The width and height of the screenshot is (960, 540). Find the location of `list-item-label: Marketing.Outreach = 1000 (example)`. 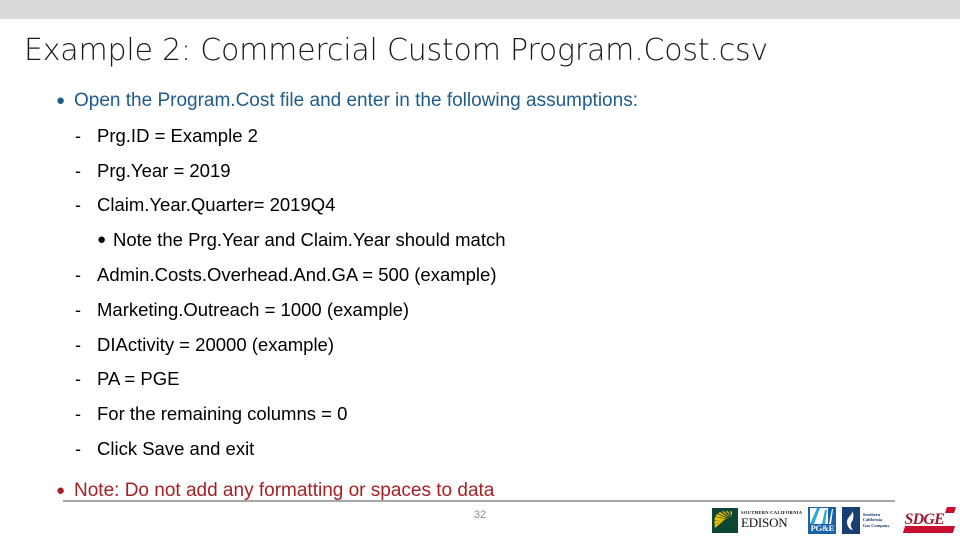

list-item-label: Marketing.Outreach = 1000 (example) is located at coordinates (253, 309).